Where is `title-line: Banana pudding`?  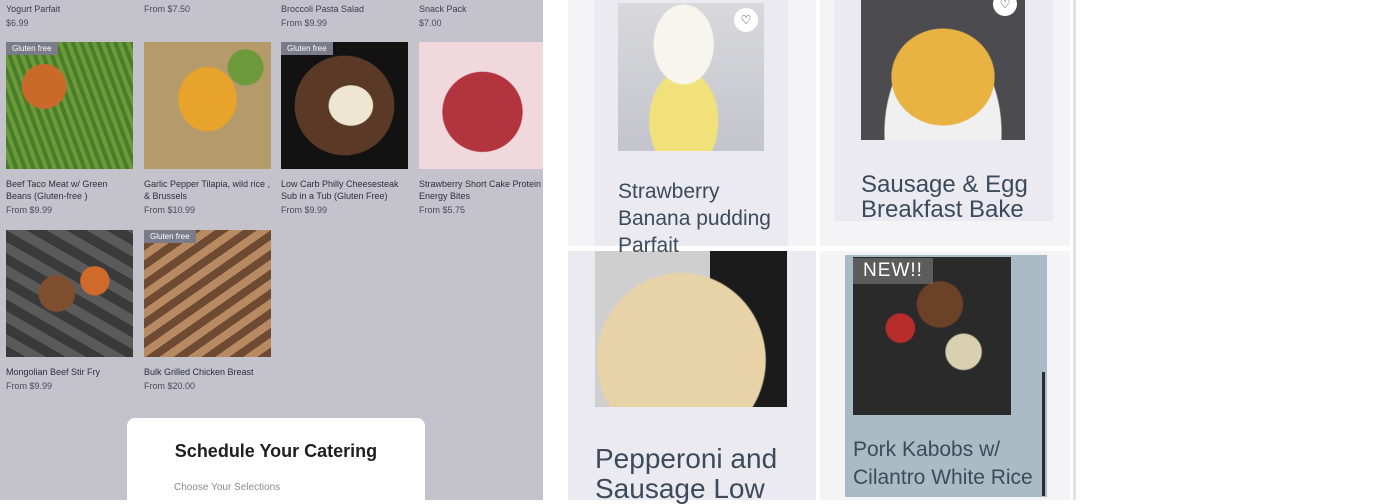 title-line: Banana pudding is located at coordinates (694, 218).